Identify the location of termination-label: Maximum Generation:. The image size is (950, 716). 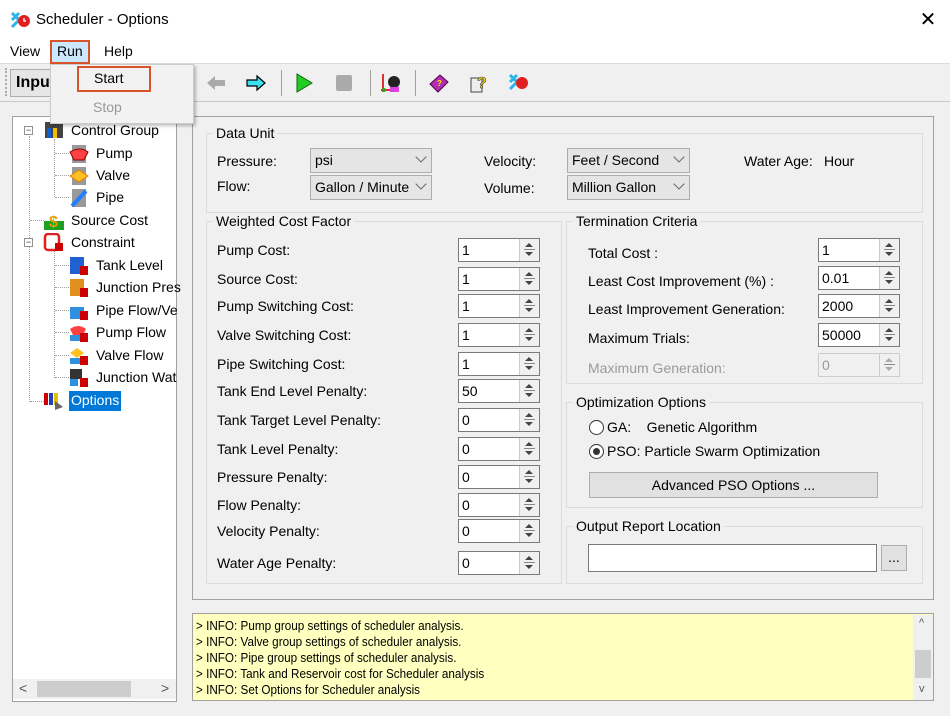
(657, 368).